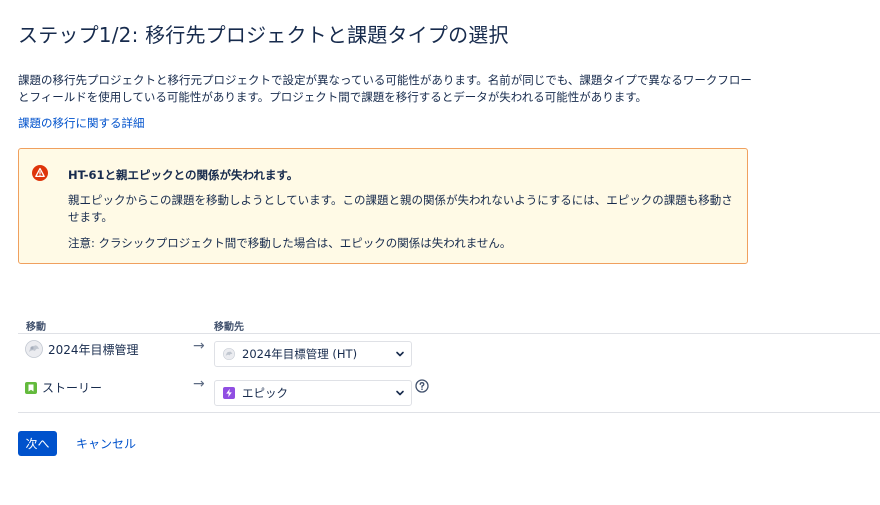 The image size is (880, 505). Describe the element at coordinates (106, 443) in the screenshot. I see `cancel-button: キャンセル` at that location.